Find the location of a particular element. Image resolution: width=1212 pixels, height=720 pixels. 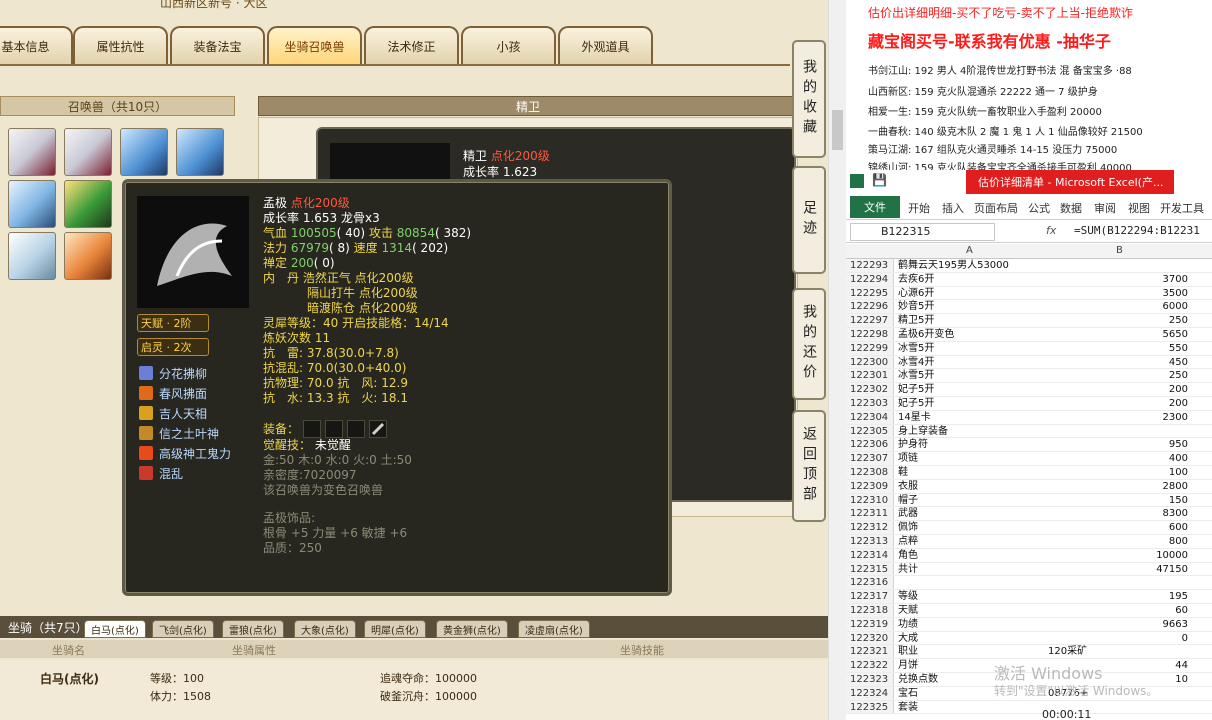

scrollbar-thumb is located at coordinates (837, 130).